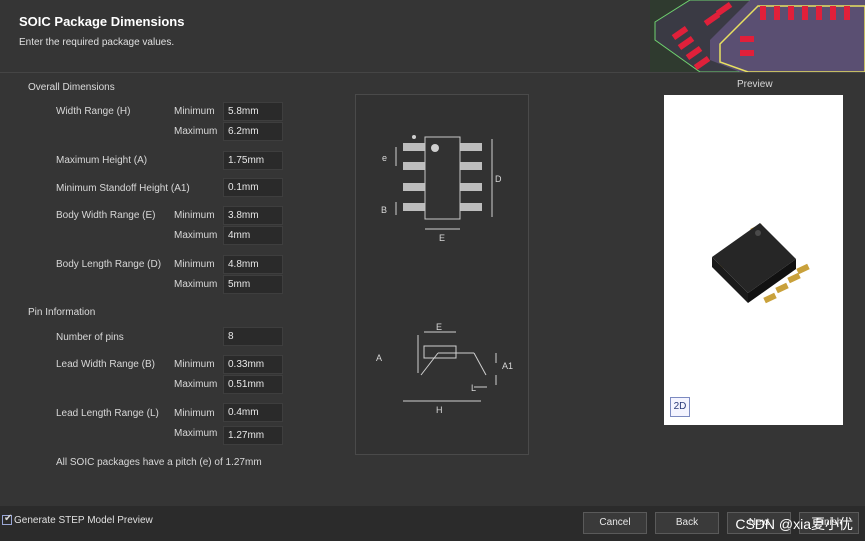  Describe the element at coordinates (107, 413) in the screenshot. I see `lead-length-label: Lead Length Range (L)` at that location.